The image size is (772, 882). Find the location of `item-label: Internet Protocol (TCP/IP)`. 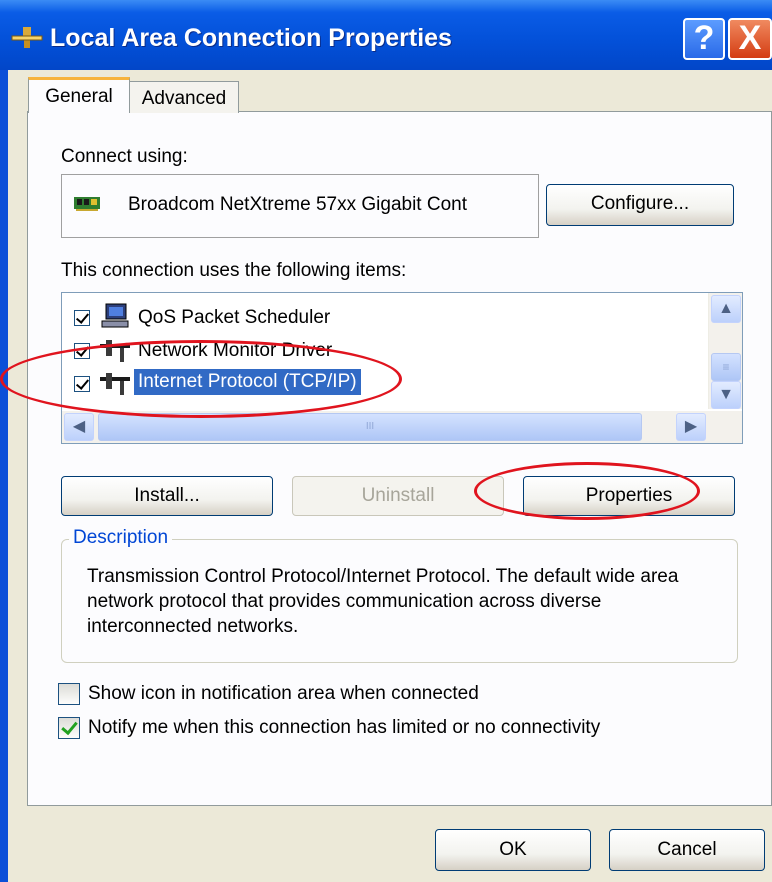

item-label: Internet Protocol (TCP/IP) is located at coordinates (247, 382).